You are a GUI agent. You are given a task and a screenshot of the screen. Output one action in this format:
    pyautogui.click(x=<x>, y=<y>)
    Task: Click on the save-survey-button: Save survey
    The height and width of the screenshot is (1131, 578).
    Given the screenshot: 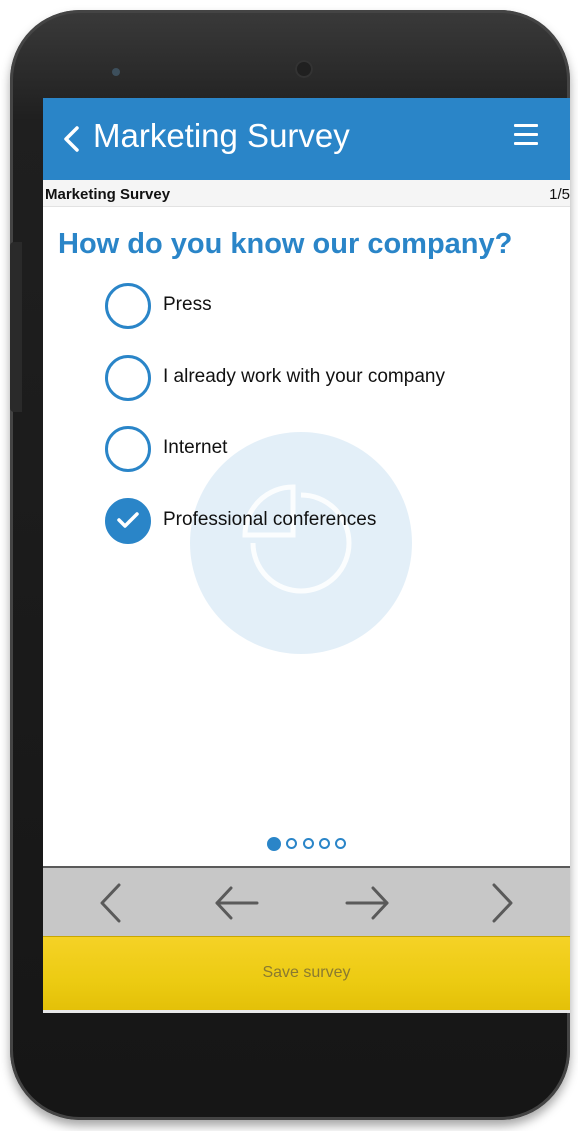 What is the action you would take?
    pyautogui.click(x=306, y=973)
    